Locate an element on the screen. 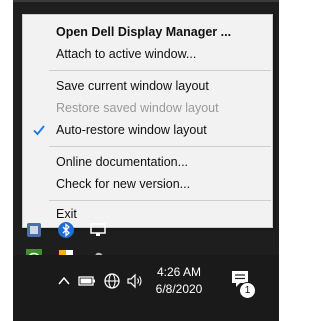 The width and height of the screenshot is (320, 321). network-globe-icon is located at coordinates (112, 281).